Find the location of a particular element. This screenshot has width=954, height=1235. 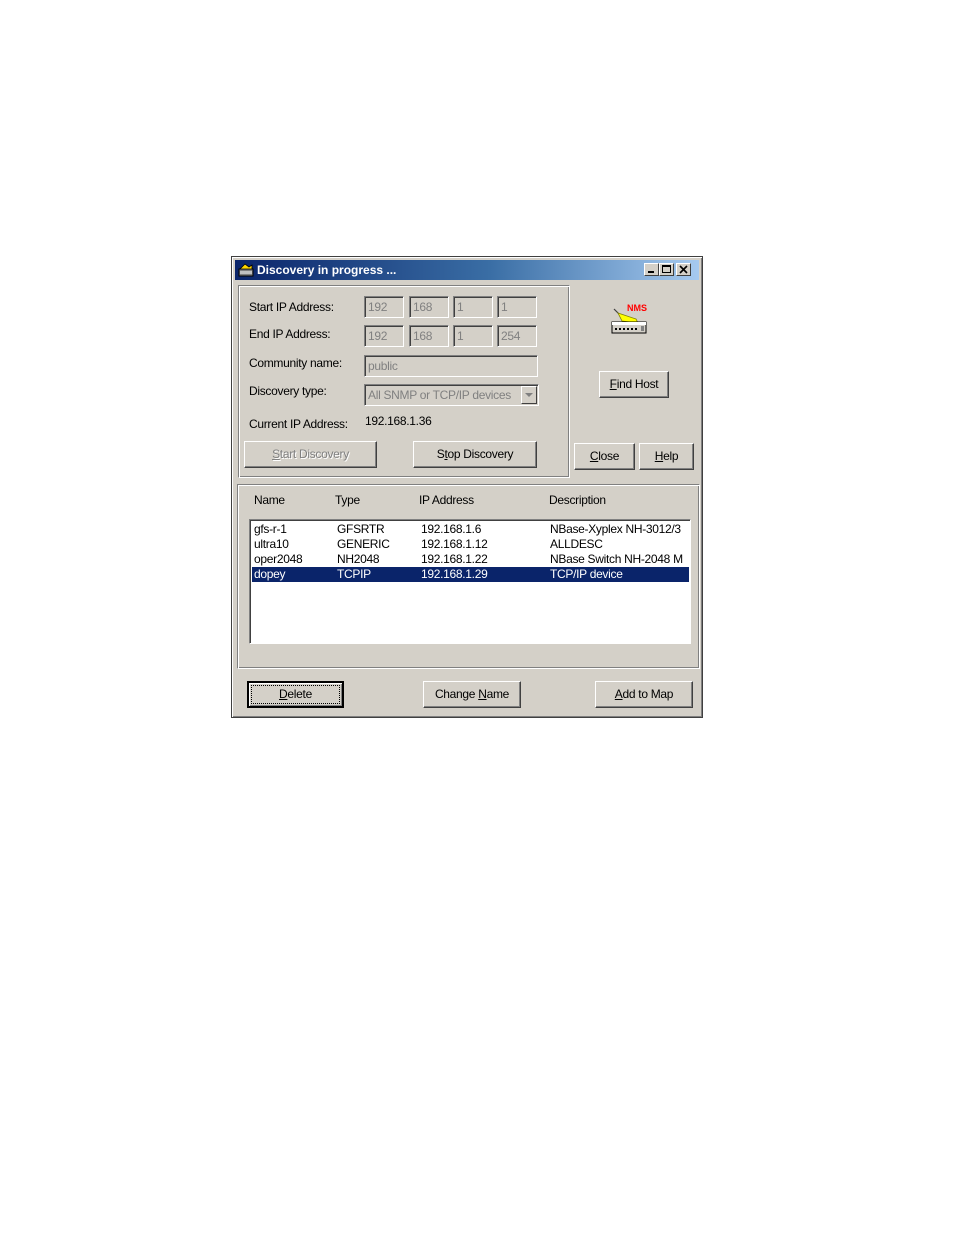

device-ip: 192.168.1.12 is located at coordinates (454, 544).